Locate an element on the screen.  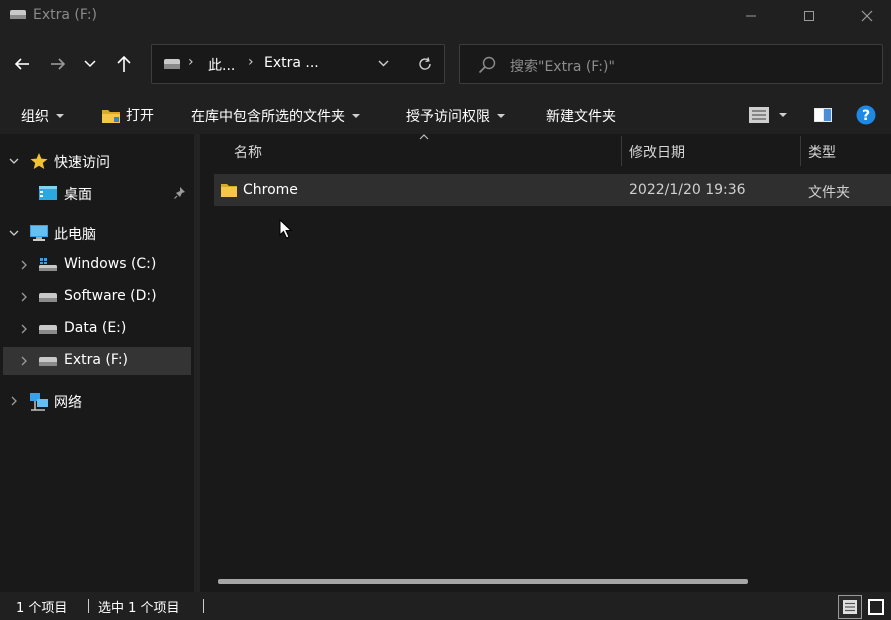
arrow-up-icon is located at coordinates (124, 63).